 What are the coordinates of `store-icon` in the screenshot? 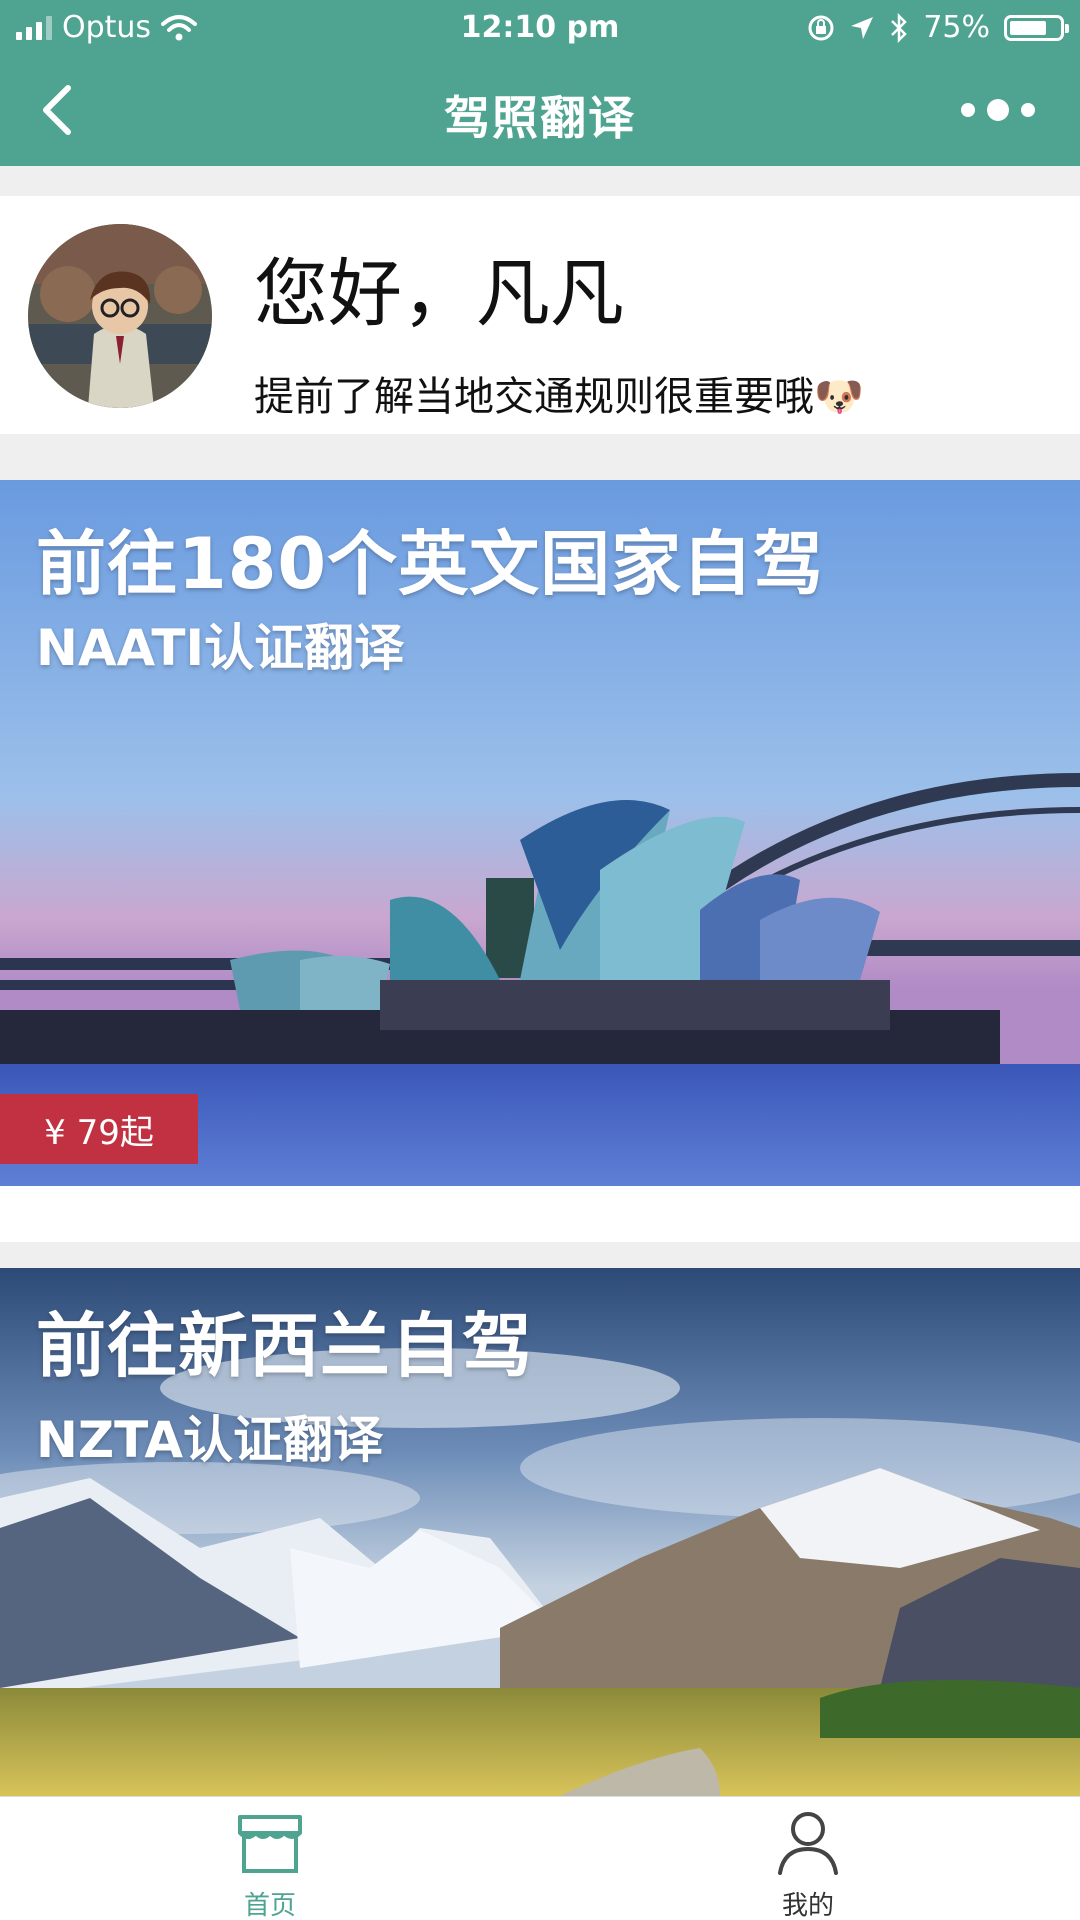 It's located at (270, 1844).